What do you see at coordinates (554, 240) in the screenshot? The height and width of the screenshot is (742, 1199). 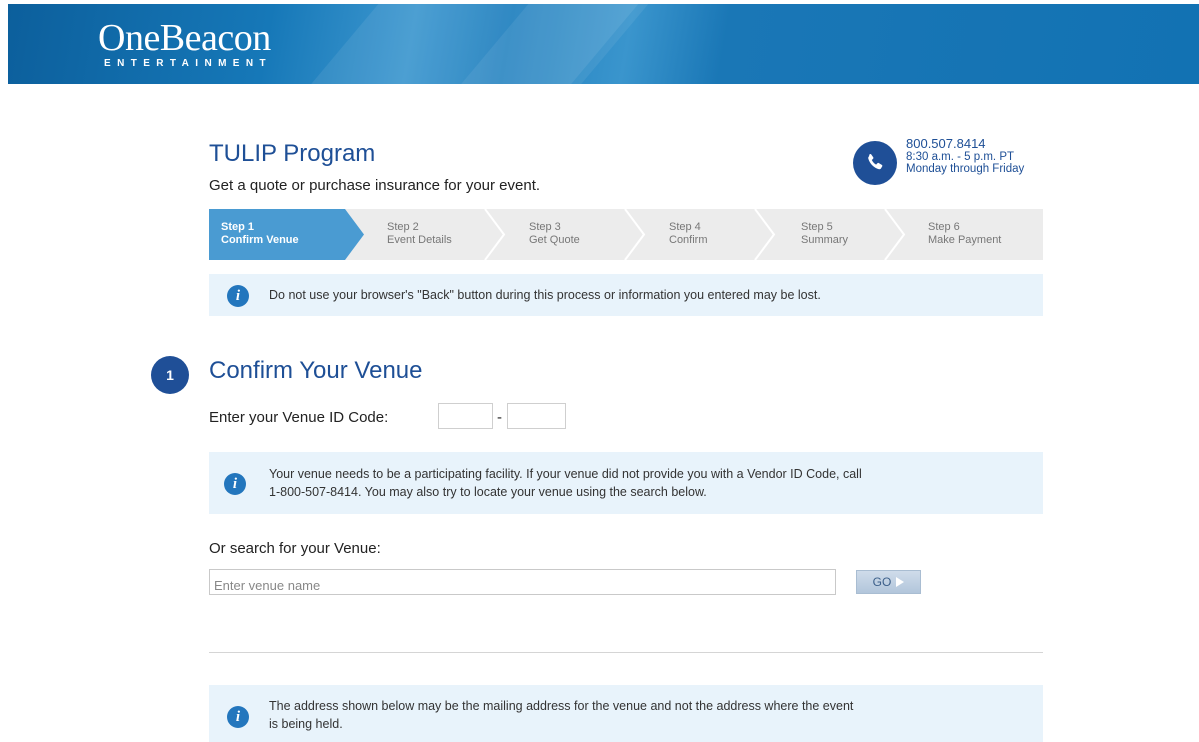 I see `step-label: Get Quote` at bounding box center [554, 240].